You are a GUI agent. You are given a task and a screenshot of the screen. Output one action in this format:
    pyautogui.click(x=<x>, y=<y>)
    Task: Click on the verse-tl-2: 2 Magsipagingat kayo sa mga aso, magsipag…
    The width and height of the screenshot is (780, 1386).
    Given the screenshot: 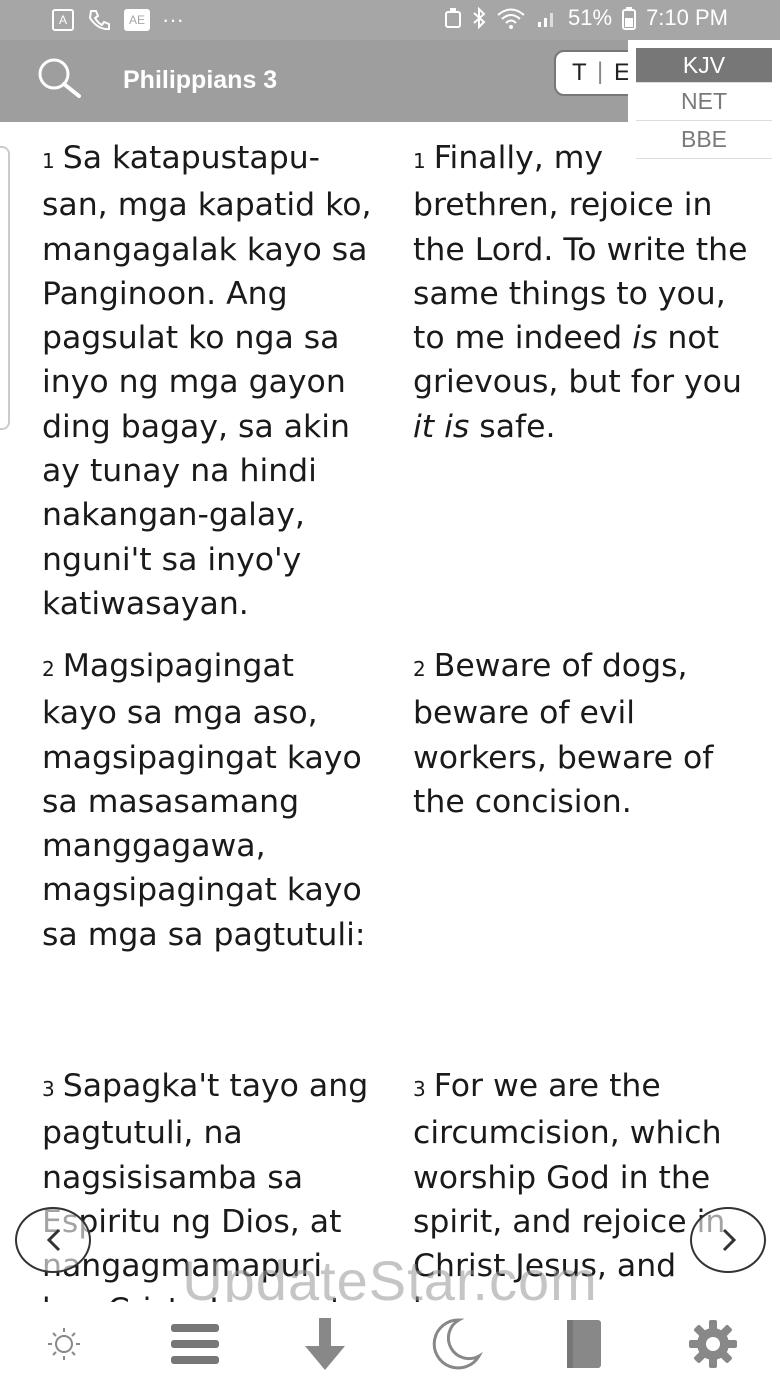 What is the action you would take?
    pyautogui.click(x=207, y=844)
    